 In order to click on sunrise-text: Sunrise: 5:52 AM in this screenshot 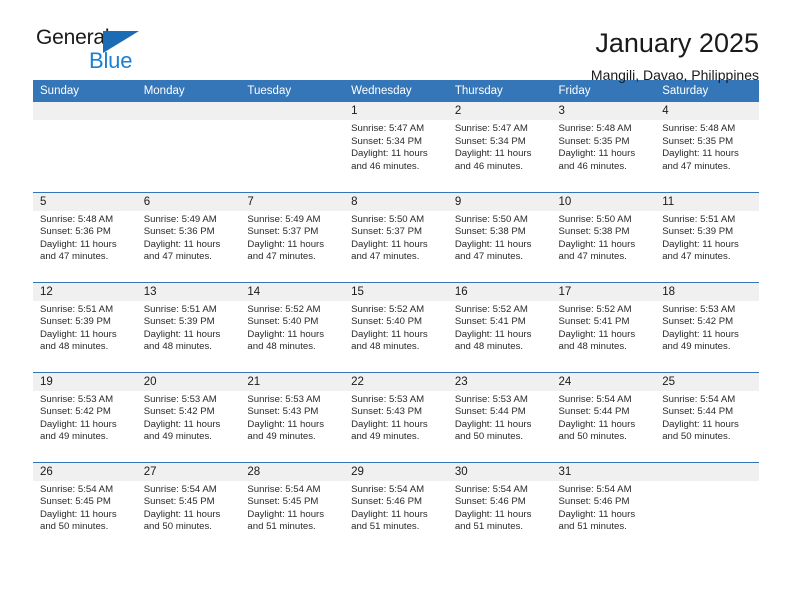, I will do `click(595, 309)`.